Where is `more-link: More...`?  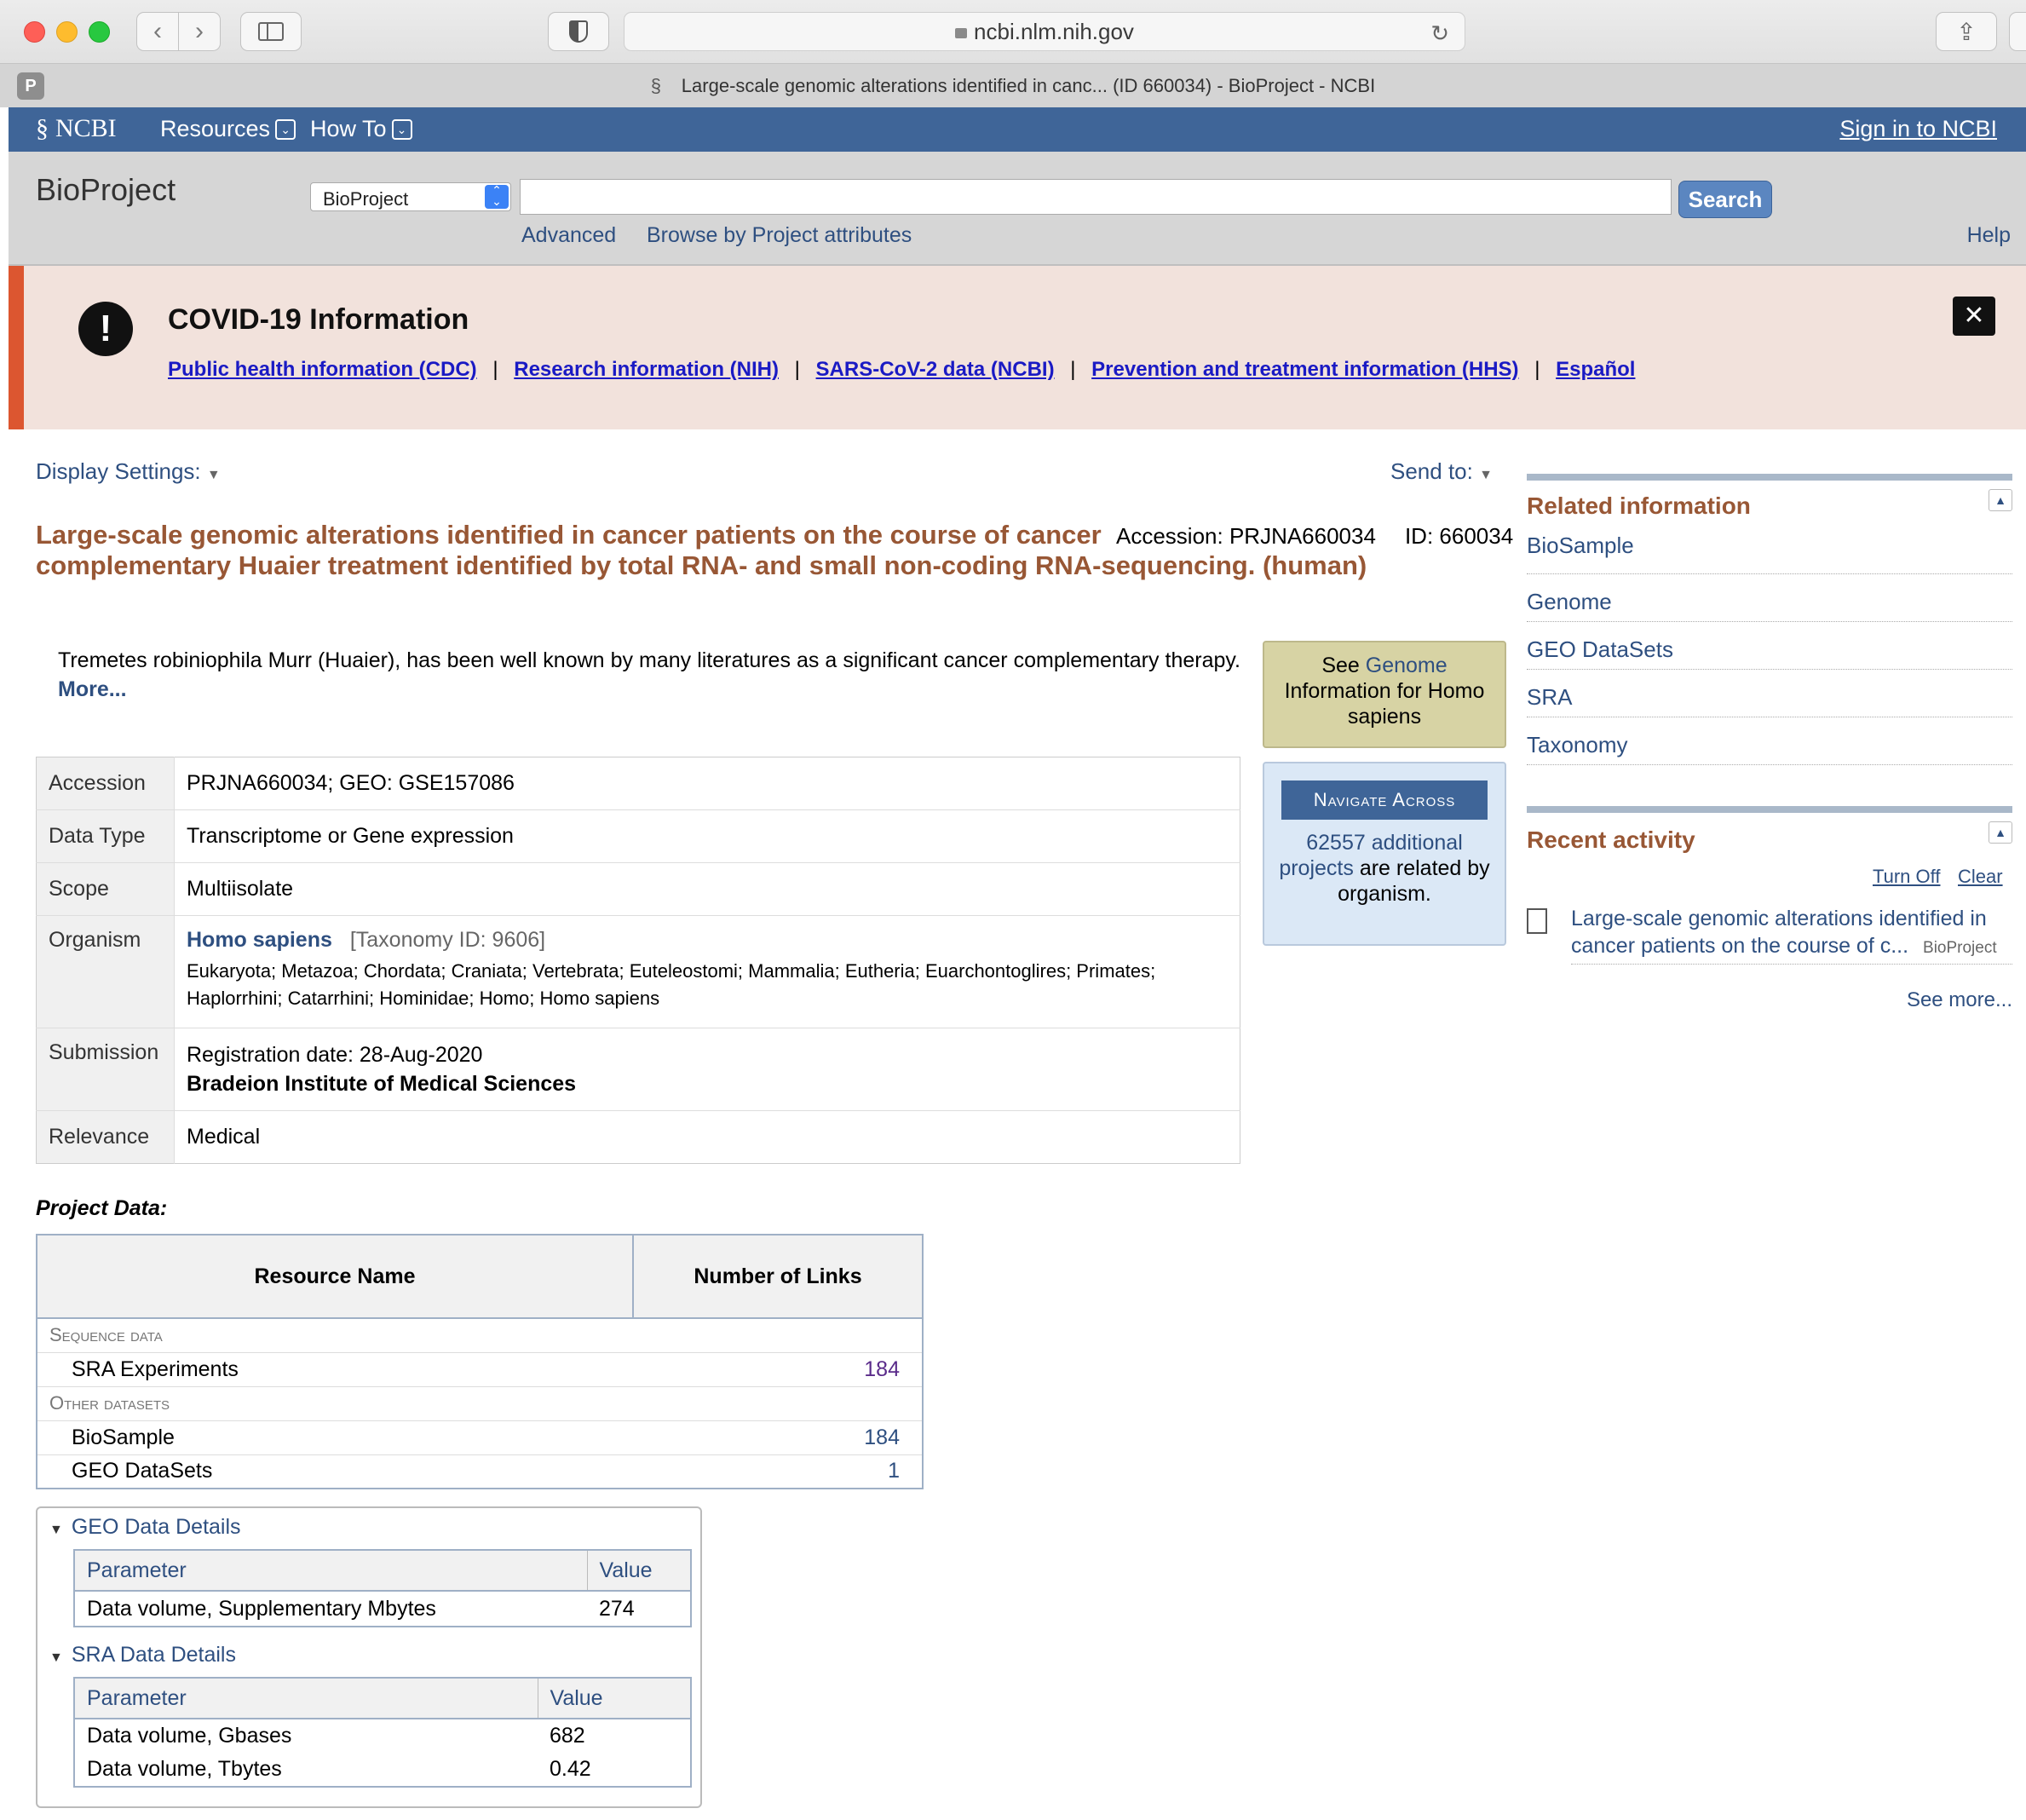 more-link: More... is located at coordinates (92, 689).